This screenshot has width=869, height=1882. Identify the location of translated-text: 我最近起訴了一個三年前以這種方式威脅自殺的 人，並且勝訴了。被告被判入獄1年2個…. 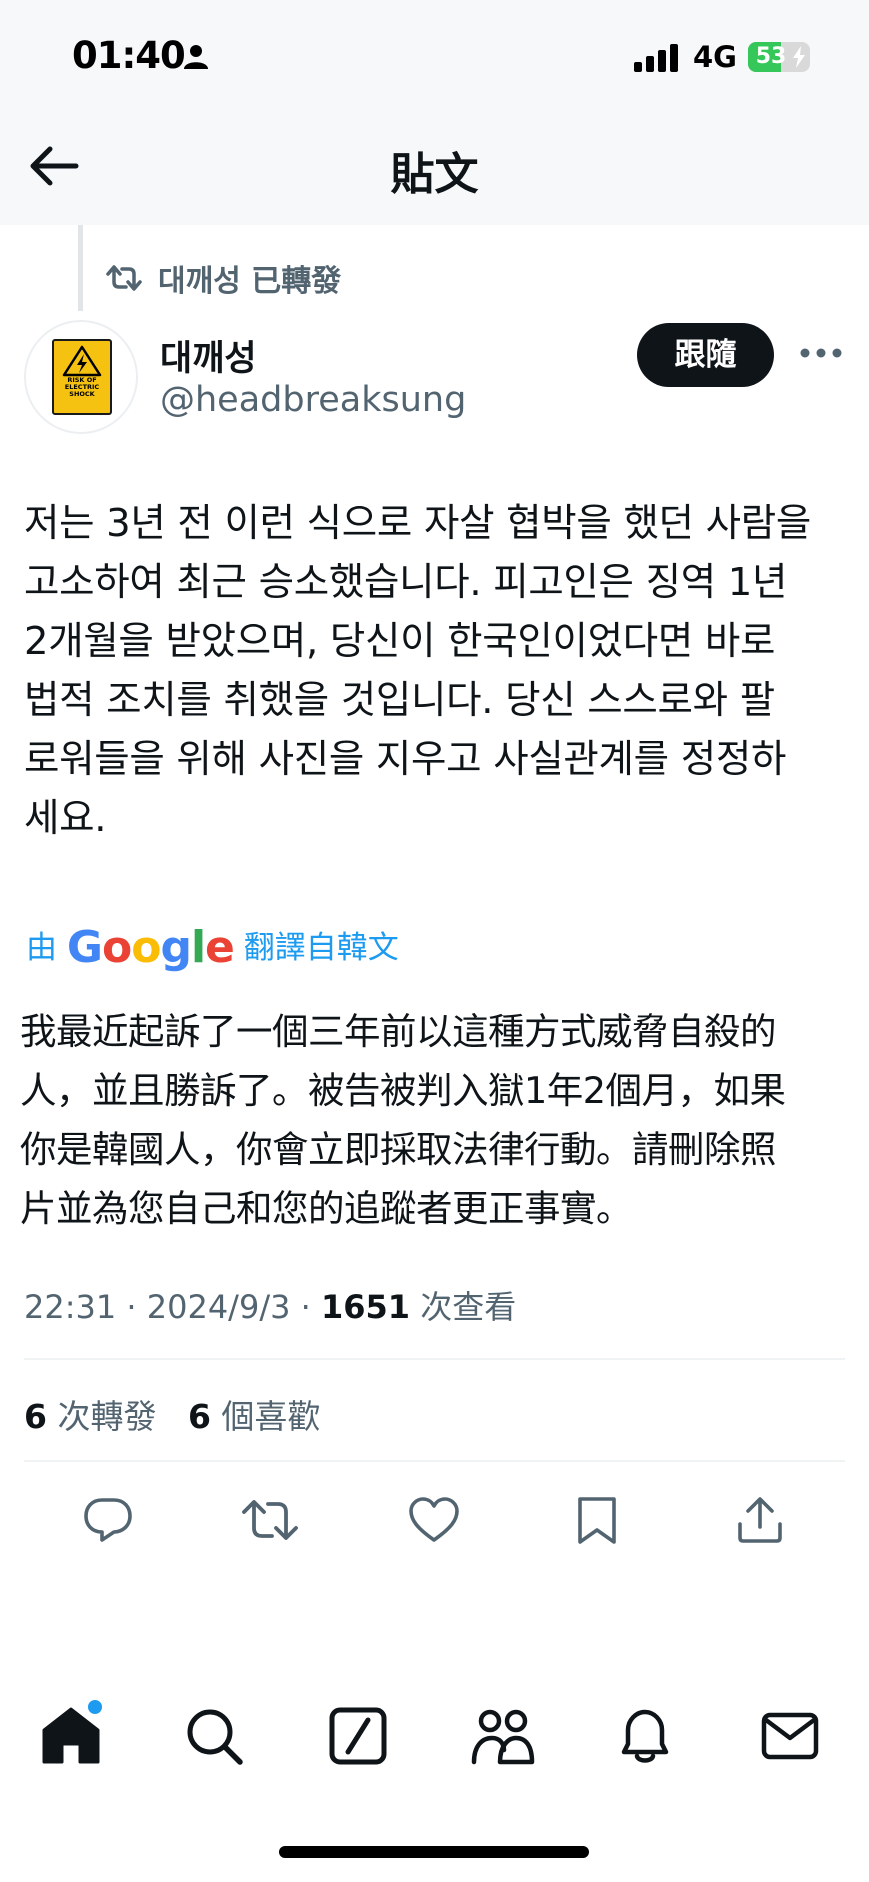
(435, 1120).